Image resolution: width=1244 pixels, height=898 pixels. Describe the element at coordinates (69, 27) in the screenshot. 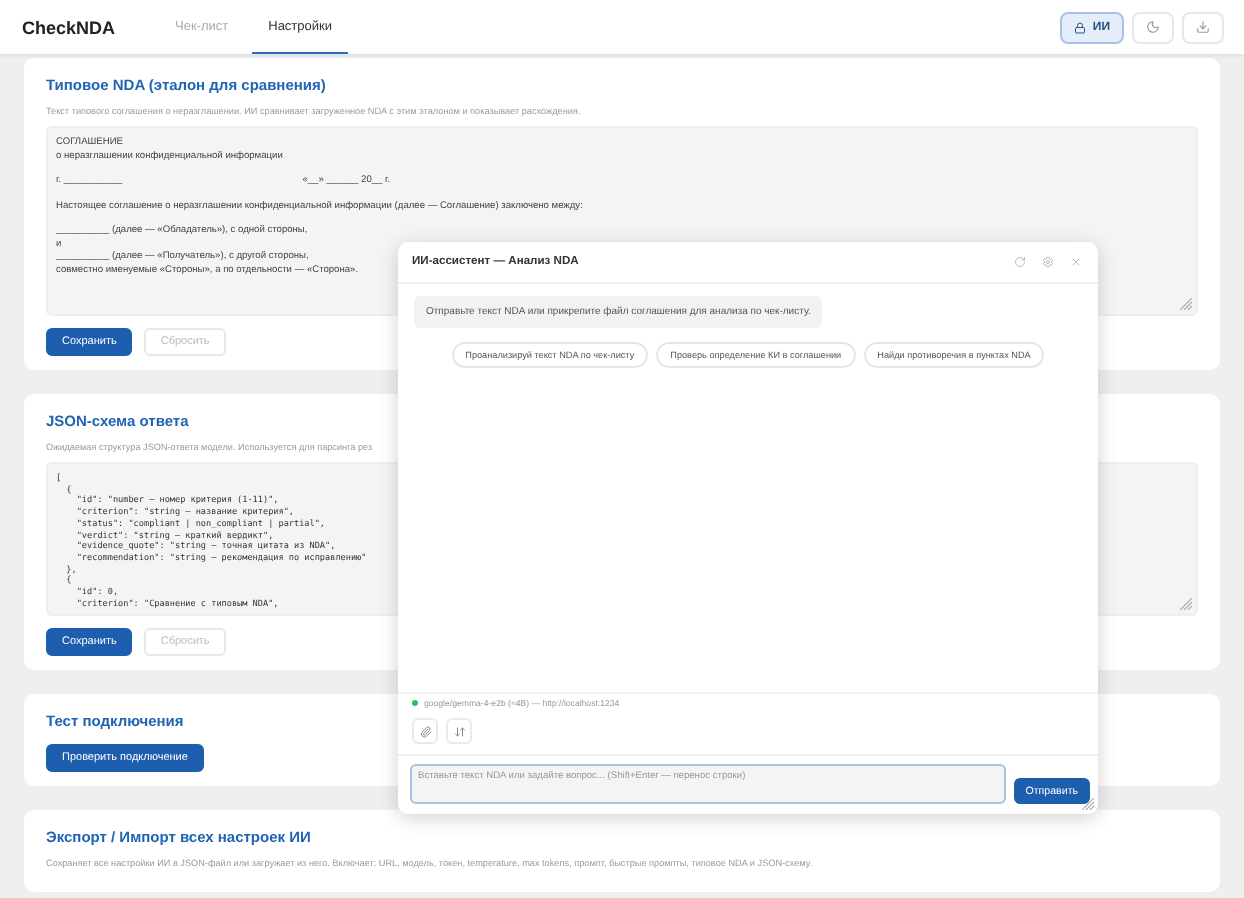

I see `app-logo: CheckNDA` at that location.